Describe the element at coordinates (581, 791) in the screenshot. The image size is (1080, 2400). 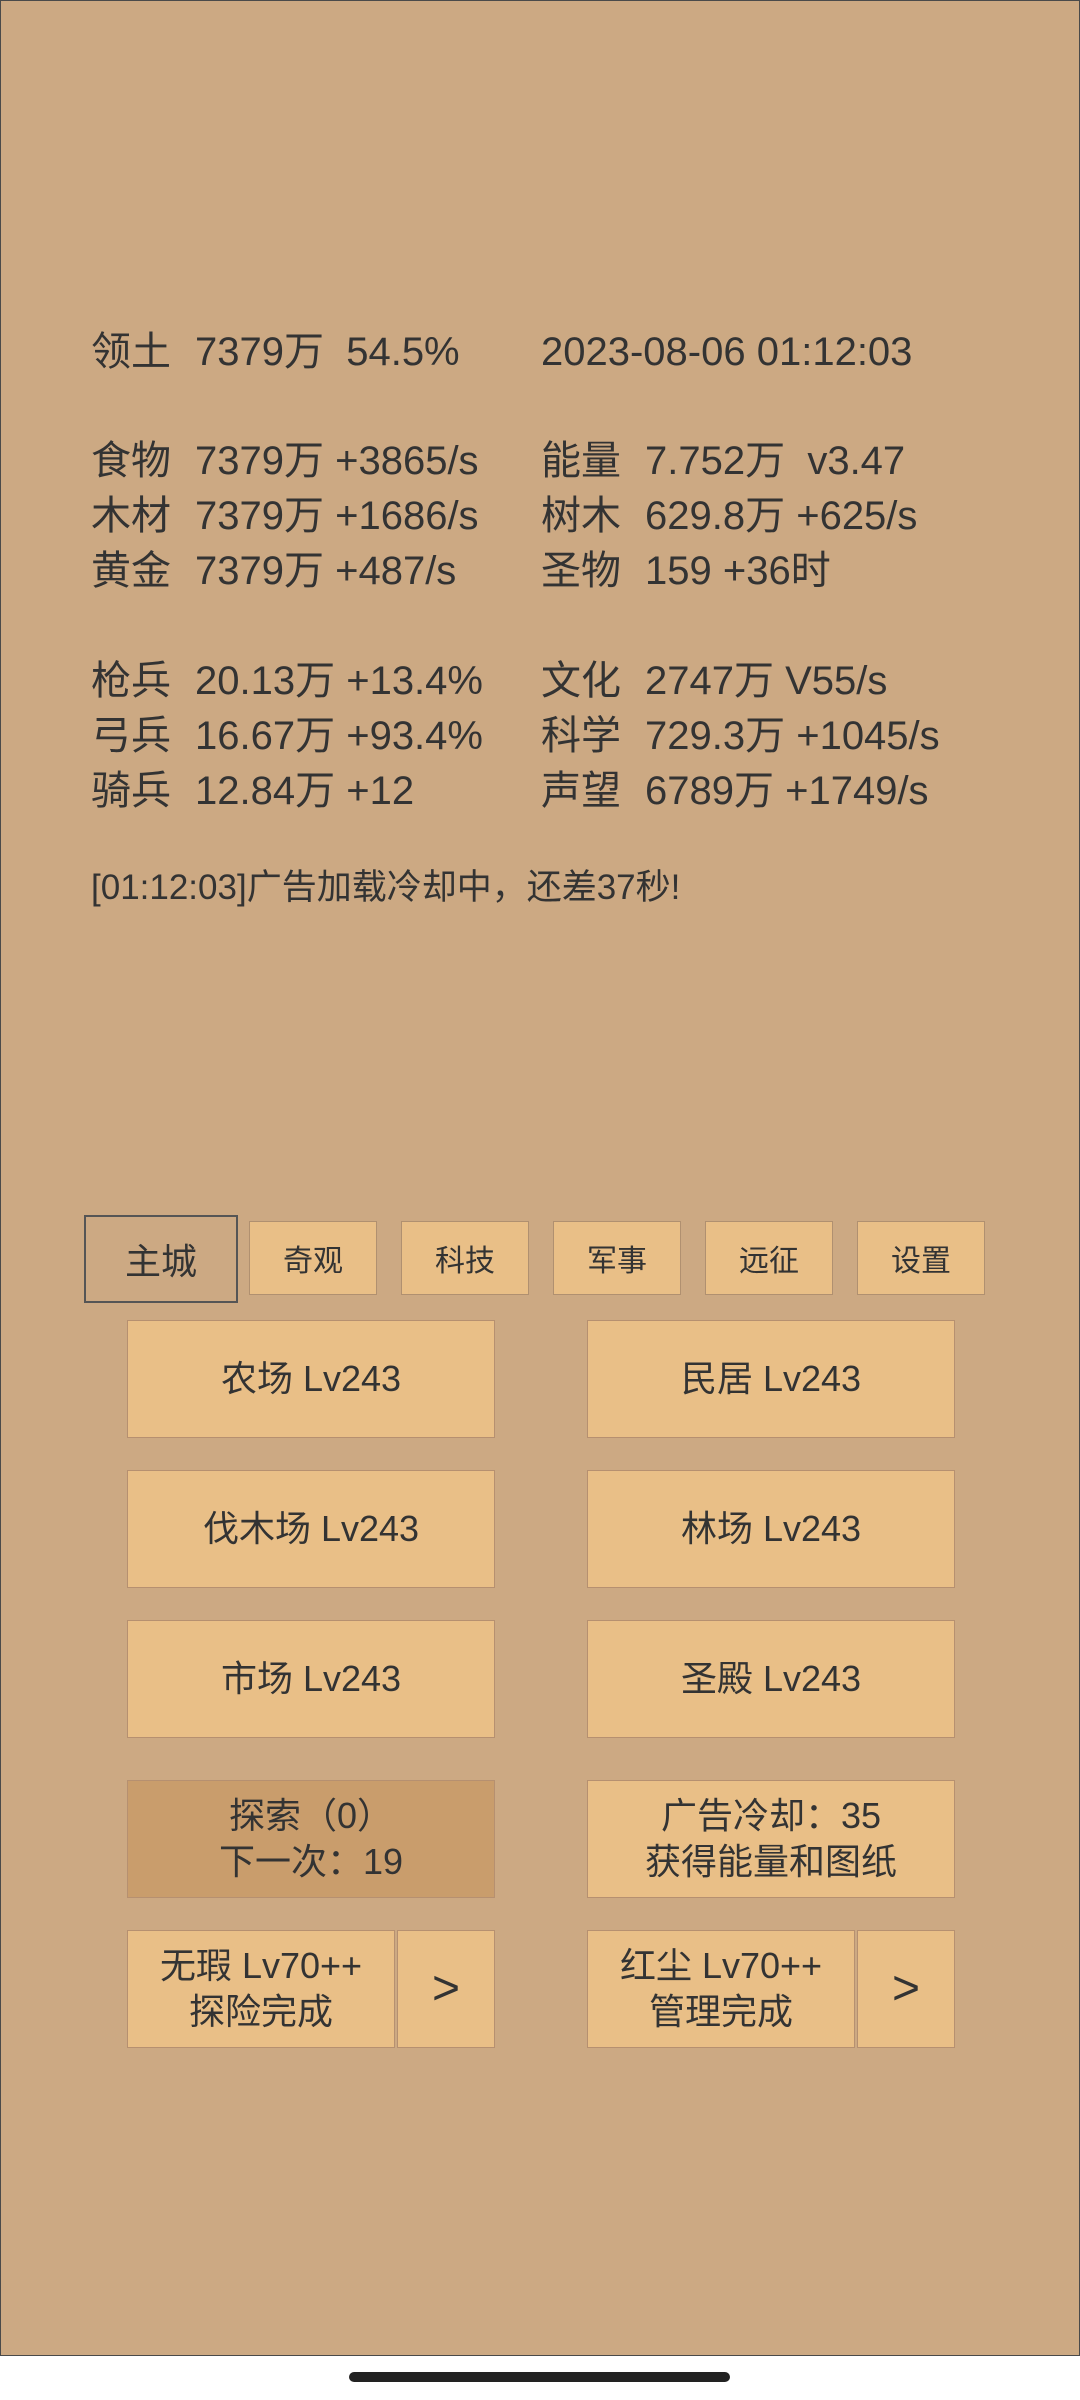
I see `stat-label: 声望` at that location.